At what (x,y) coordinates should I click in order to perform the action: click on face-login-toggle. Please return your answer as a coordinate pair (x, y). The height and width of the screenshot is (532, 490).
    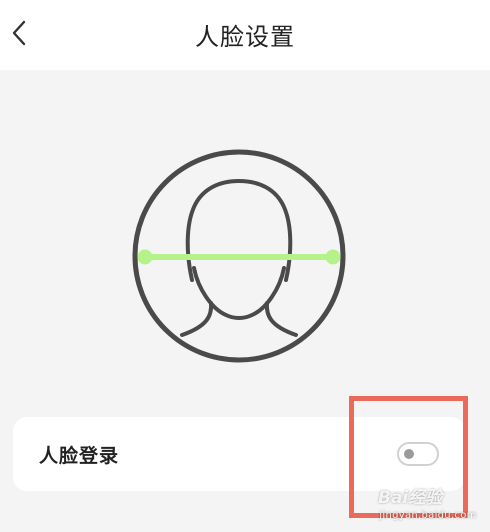
    Looking at the image, I should click on (418, 454).